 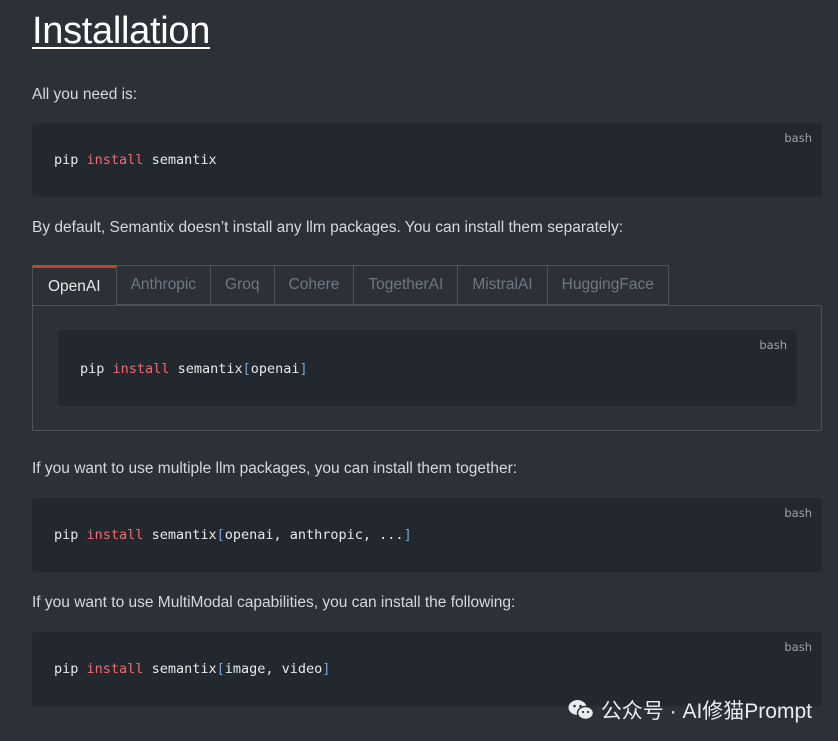 I want to click on code-args: openai, so click(x=275, y=369).